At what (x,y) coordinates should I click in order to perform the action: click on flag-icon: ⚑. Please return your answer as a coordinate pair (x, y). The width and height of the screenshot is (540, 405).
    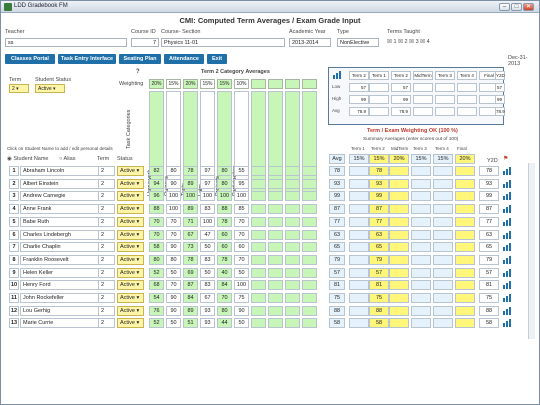
    Looking at the image, I should click on (505, 158).